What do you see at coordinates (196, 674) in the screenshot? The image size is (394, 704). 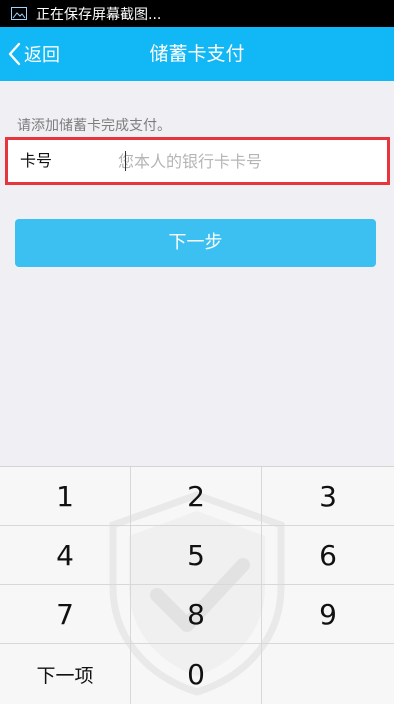 I see `key-0: 0` at bounding box center [196, 674].